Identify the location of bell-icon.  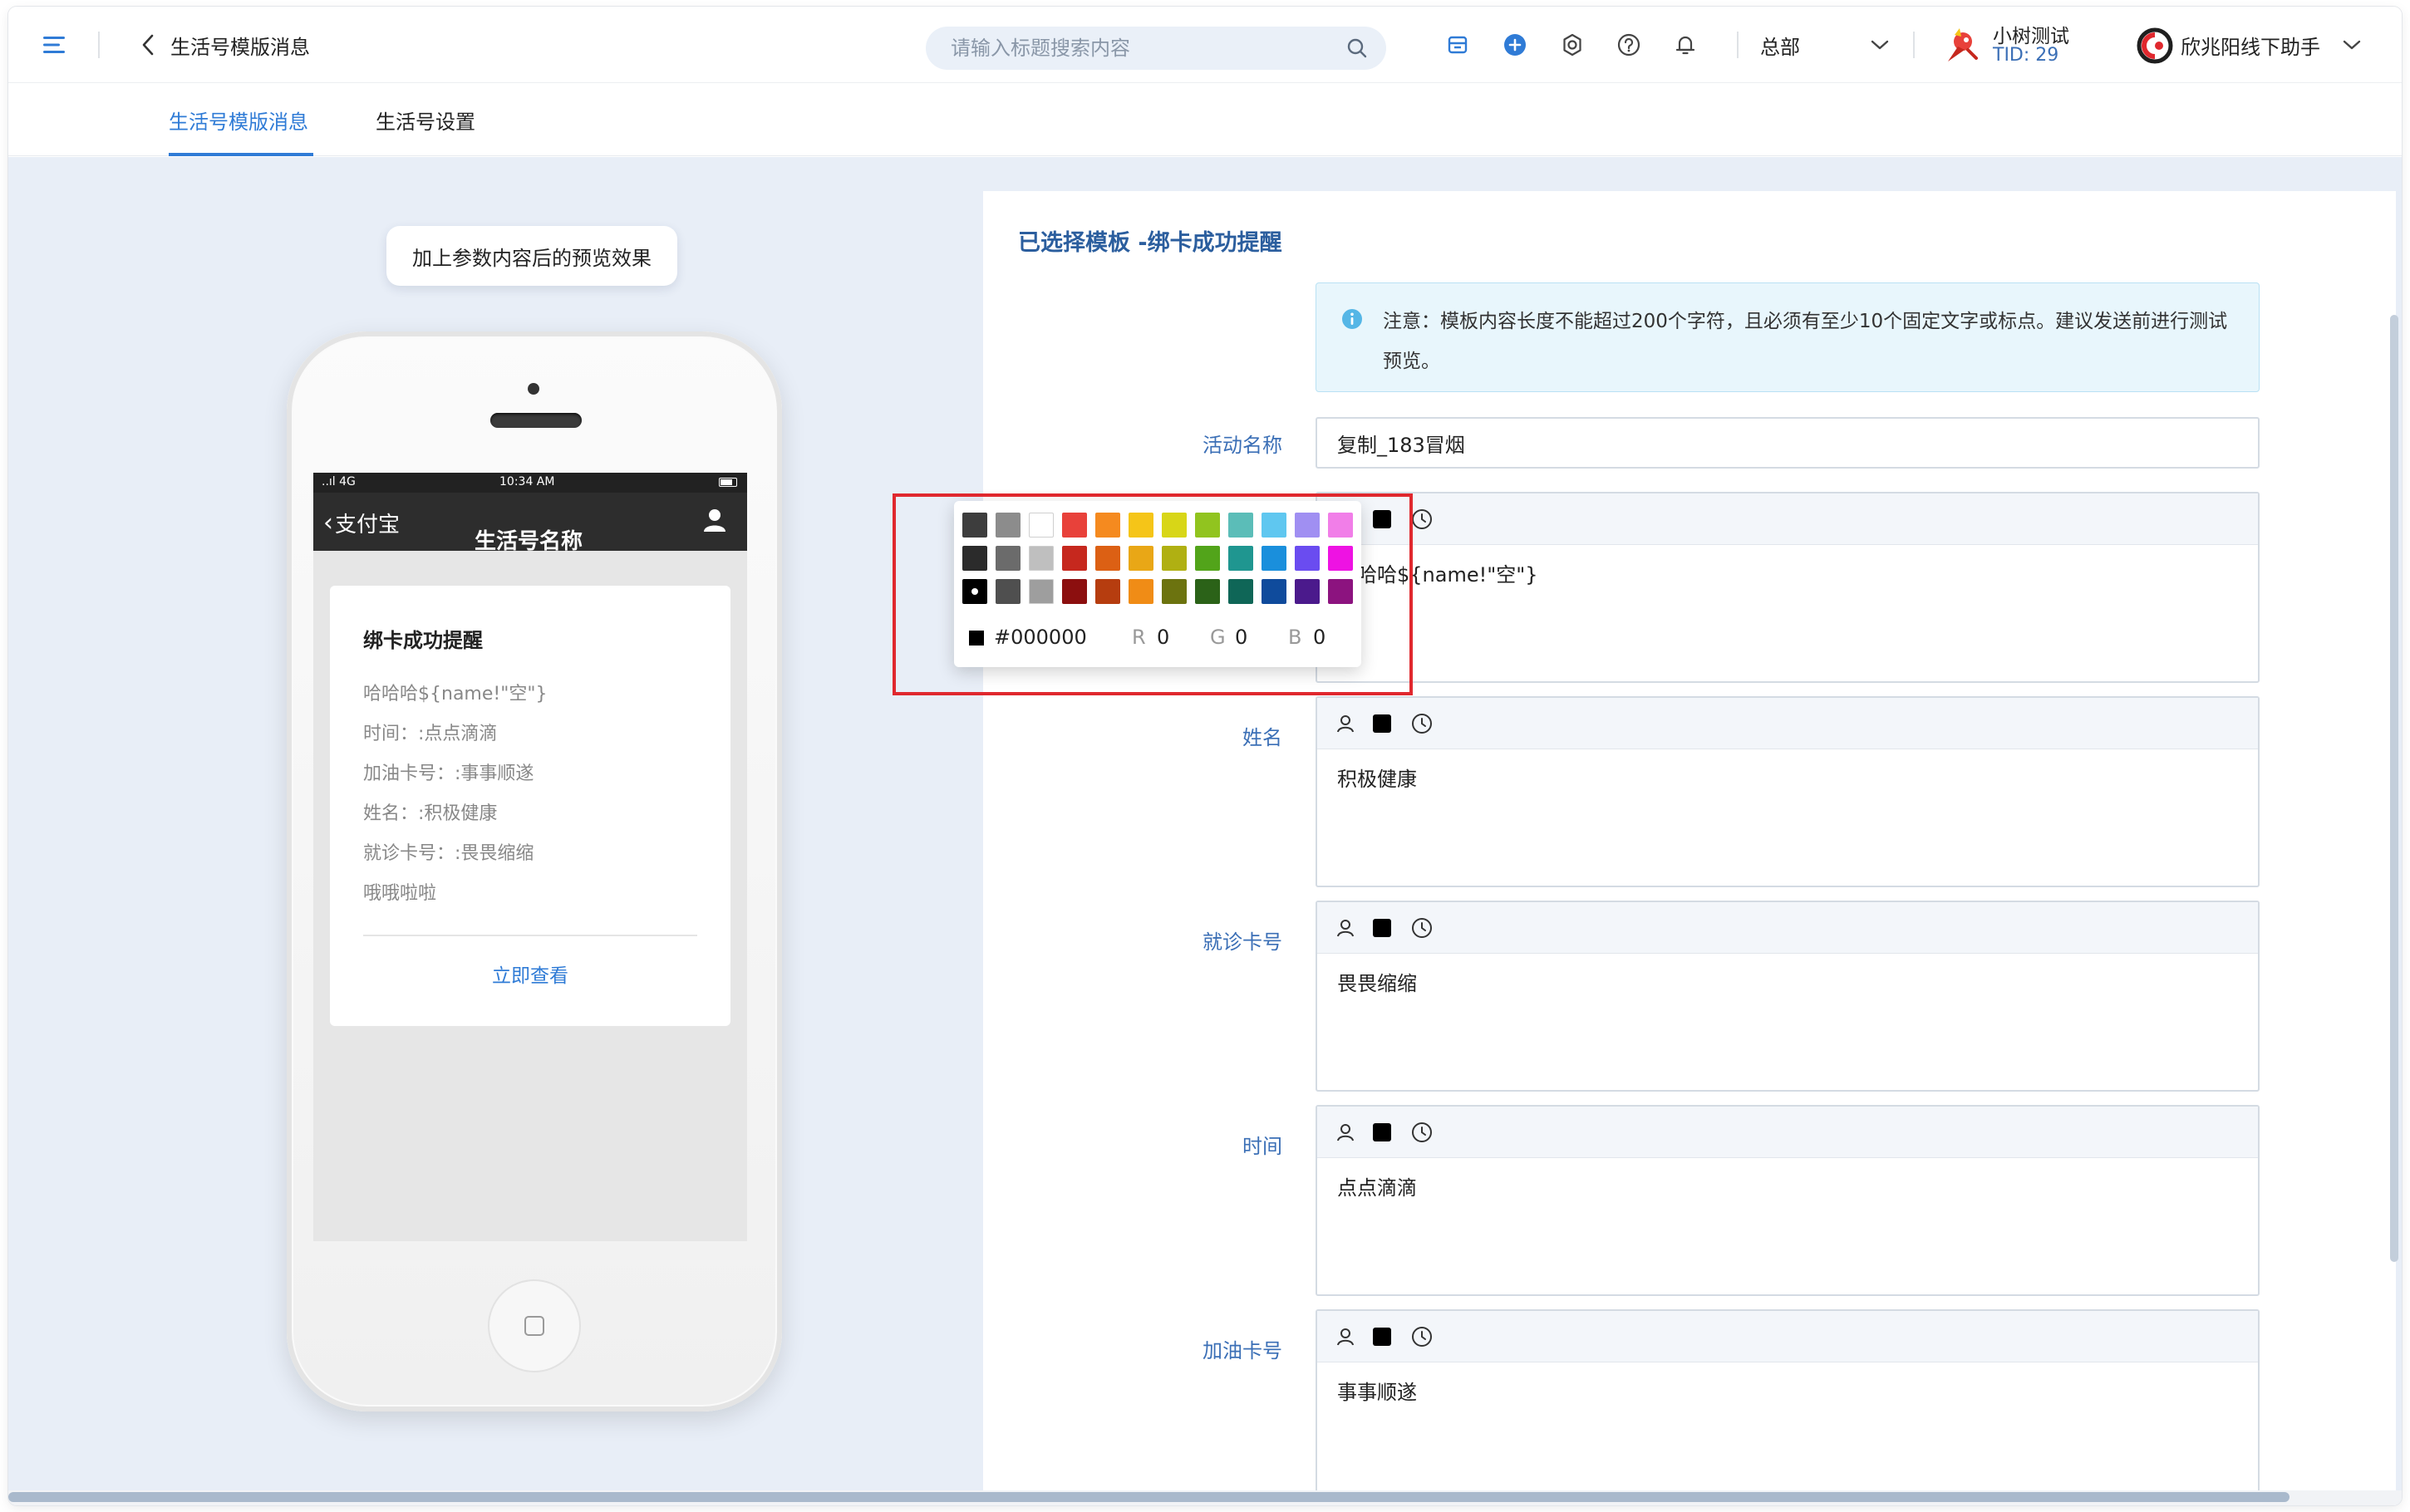
(1685, 45).